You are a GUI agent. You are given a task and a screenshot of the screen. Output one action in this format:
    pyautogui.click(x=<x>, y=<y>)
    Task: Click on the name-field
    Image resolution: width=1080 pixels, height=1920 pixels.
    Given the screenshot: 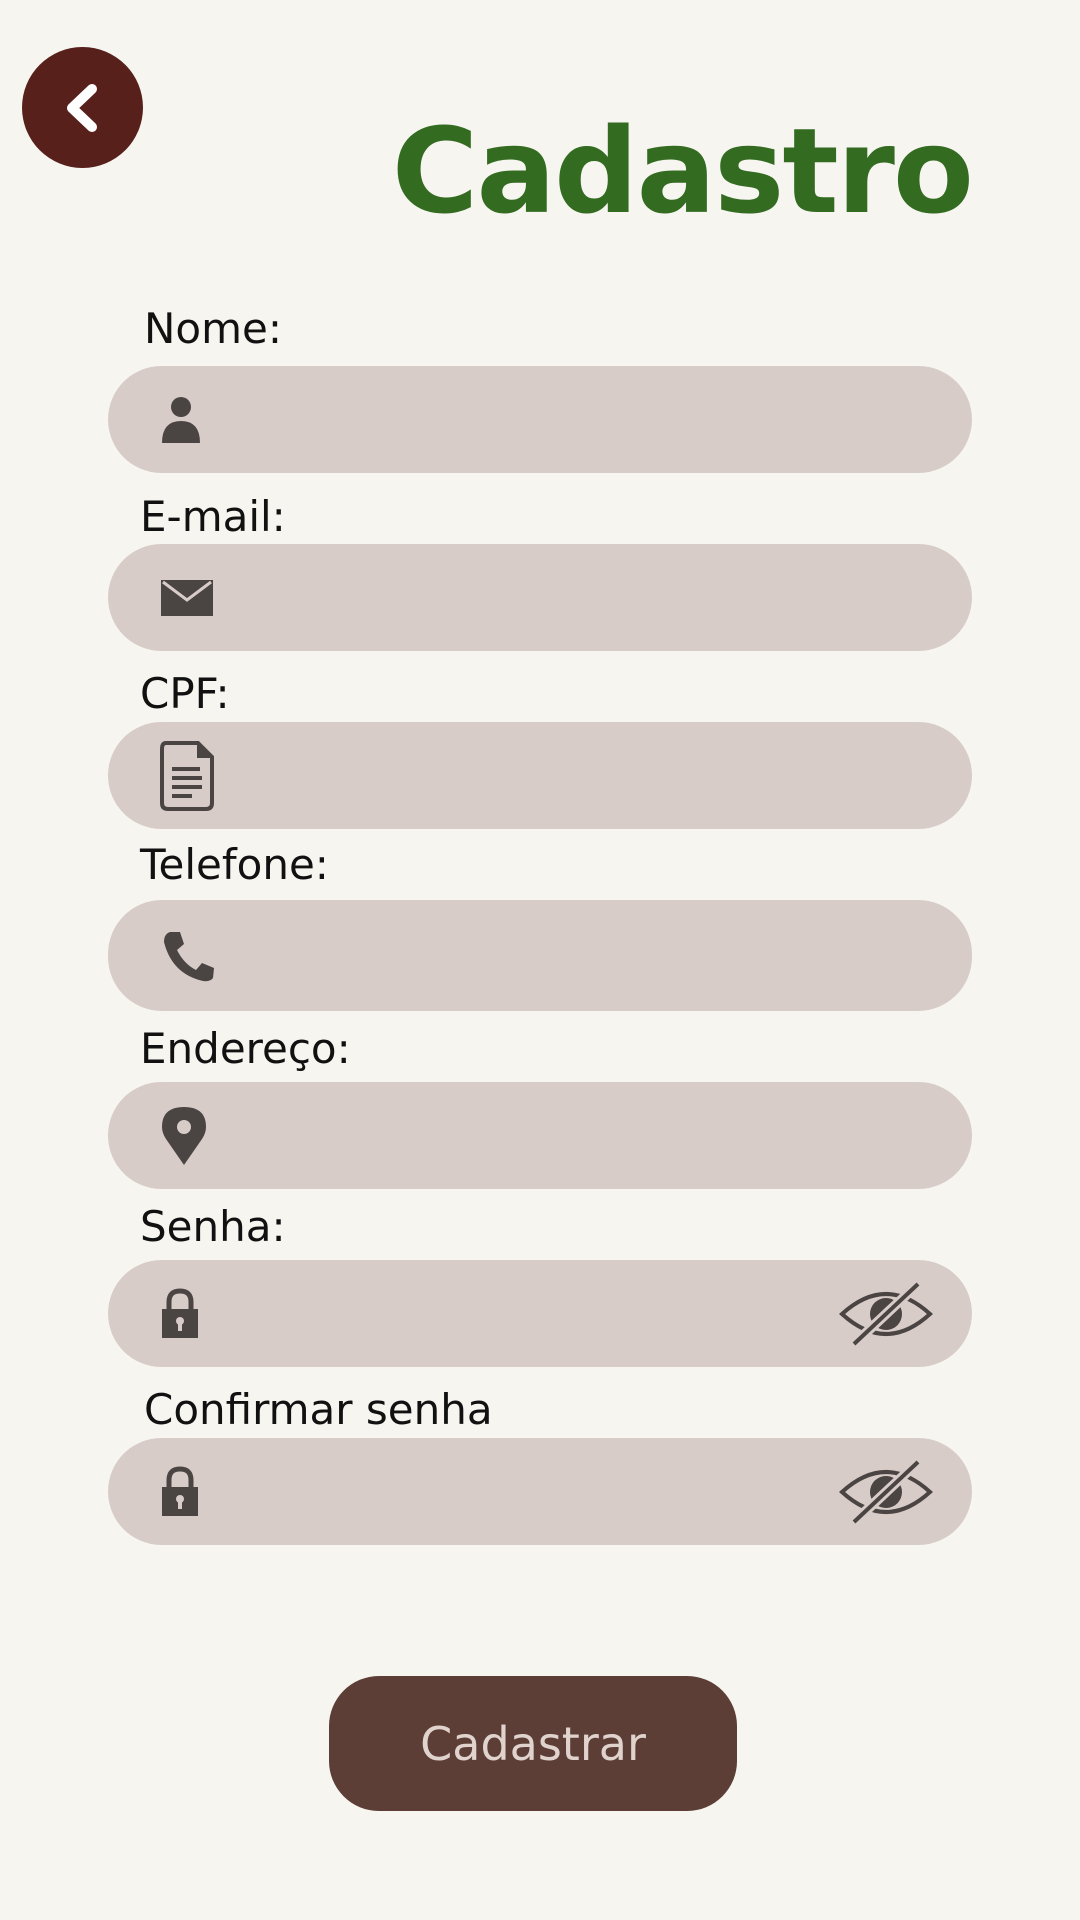 What is the action you would take?
    pyautogui.click(x=540, y=419)
    